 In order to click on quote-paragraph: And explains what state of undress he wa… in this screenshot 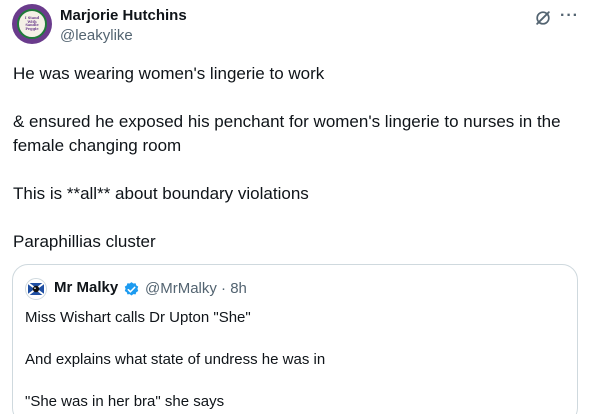, I will do `click(175, 359)`.